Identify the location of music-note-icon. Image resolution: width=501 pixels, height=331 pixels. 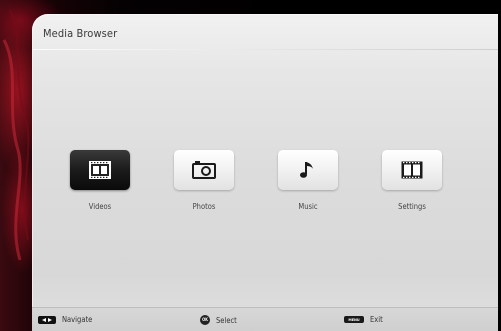
(306, 170).